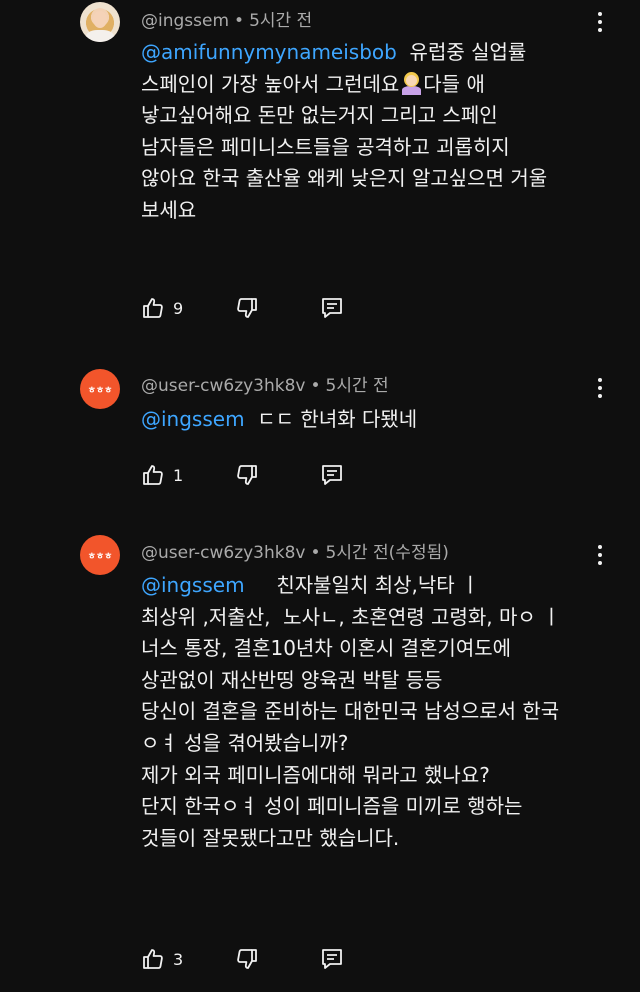  Describe the element at coordinates (270, 837) in the screenshot. I see `comment-line: 것들이 잘못됐다고만 했습니다.` at that location.